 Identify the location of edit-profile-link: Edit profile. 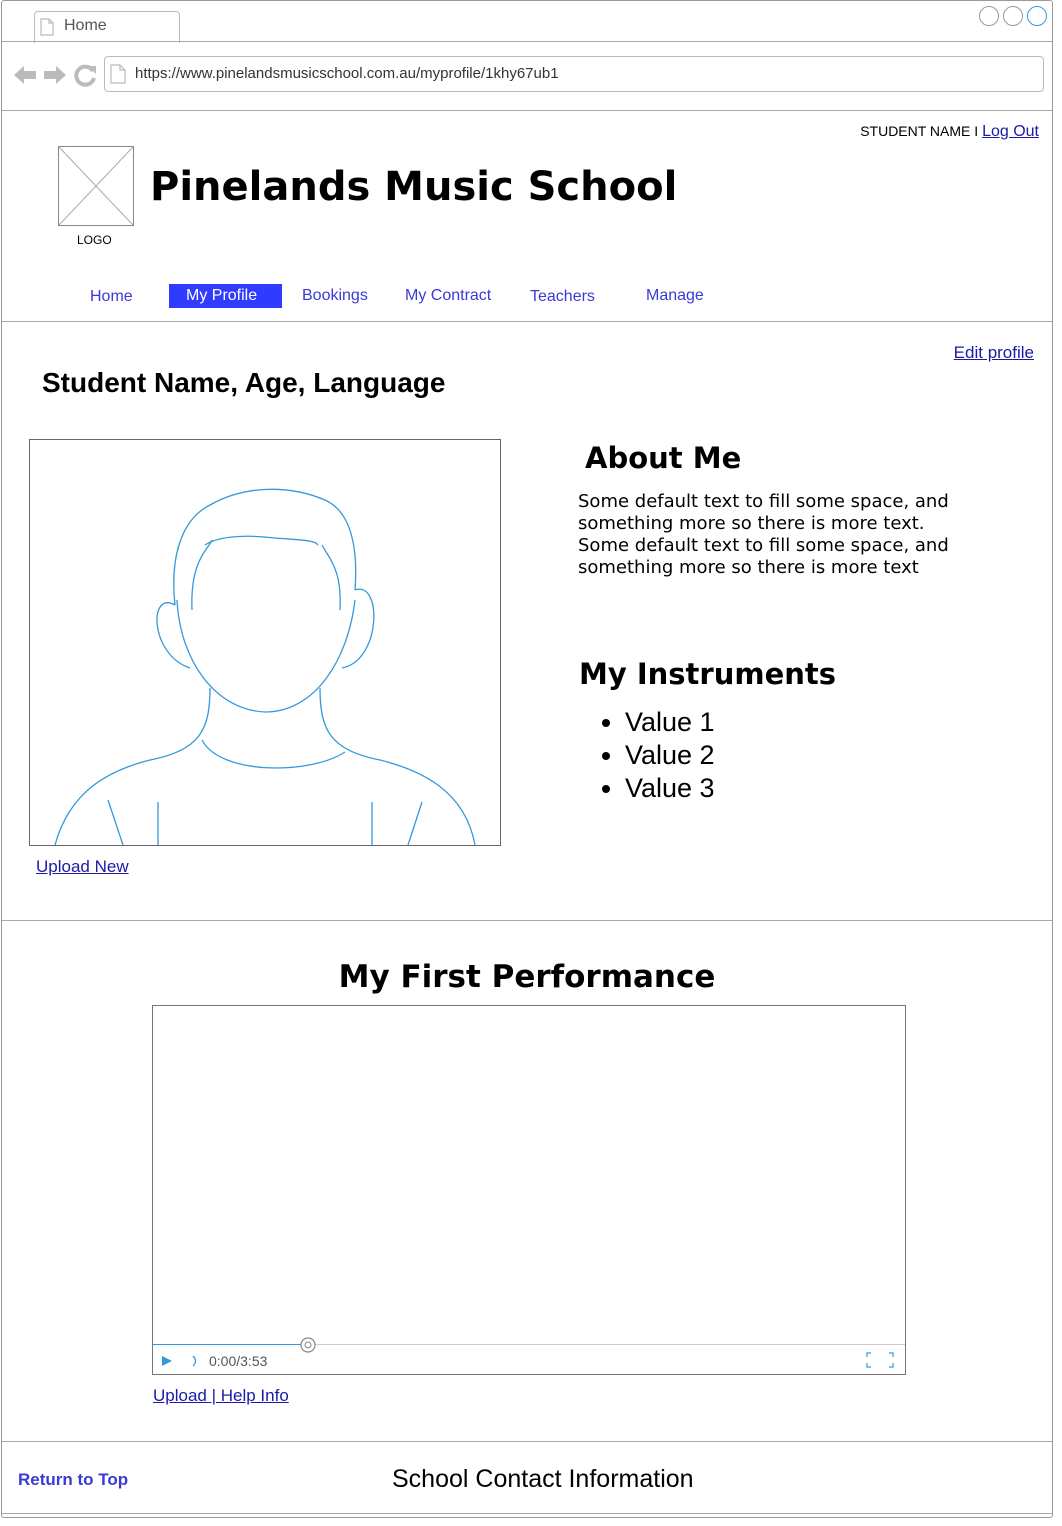
(994, 353).